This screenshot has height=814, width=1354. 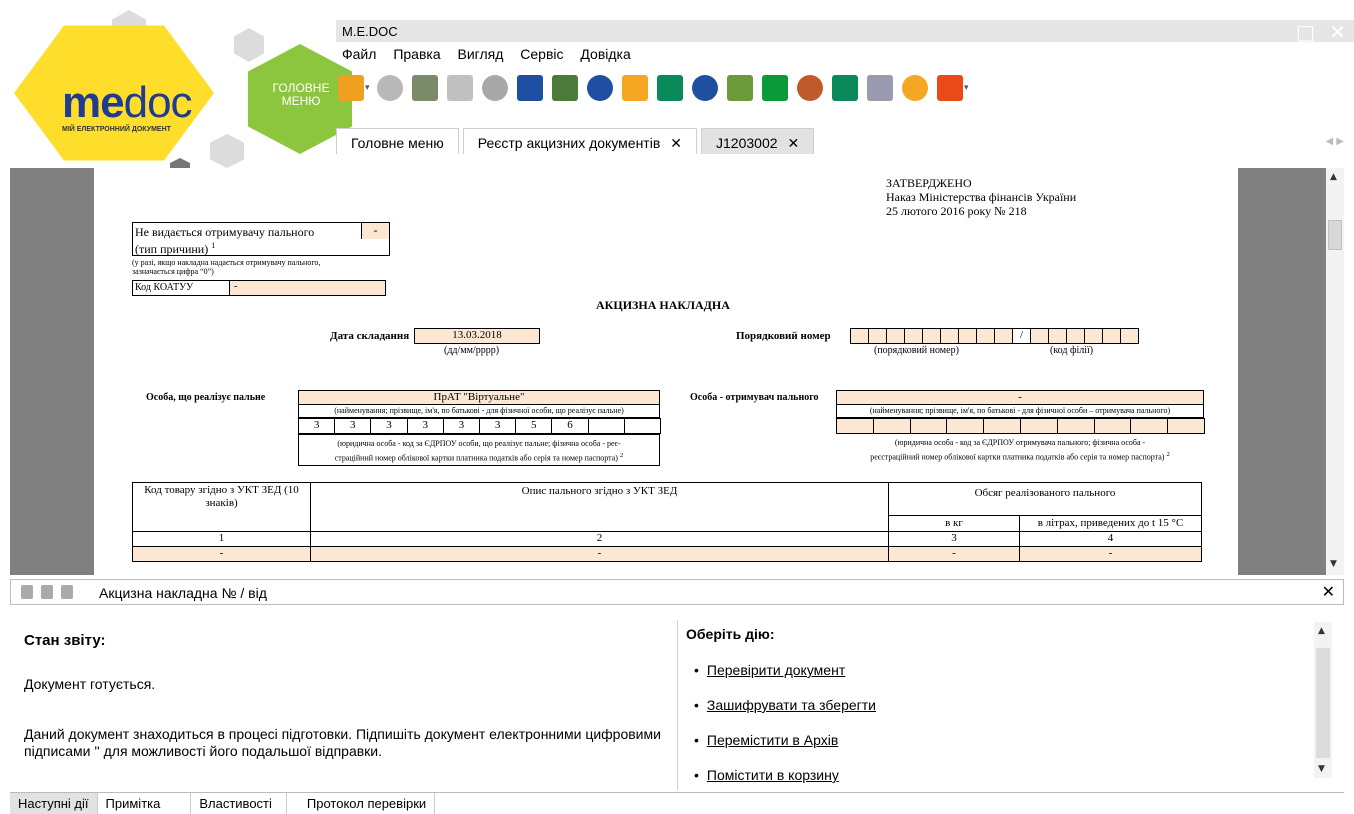 I want to click on document-icon, so click(x=67, y=592).